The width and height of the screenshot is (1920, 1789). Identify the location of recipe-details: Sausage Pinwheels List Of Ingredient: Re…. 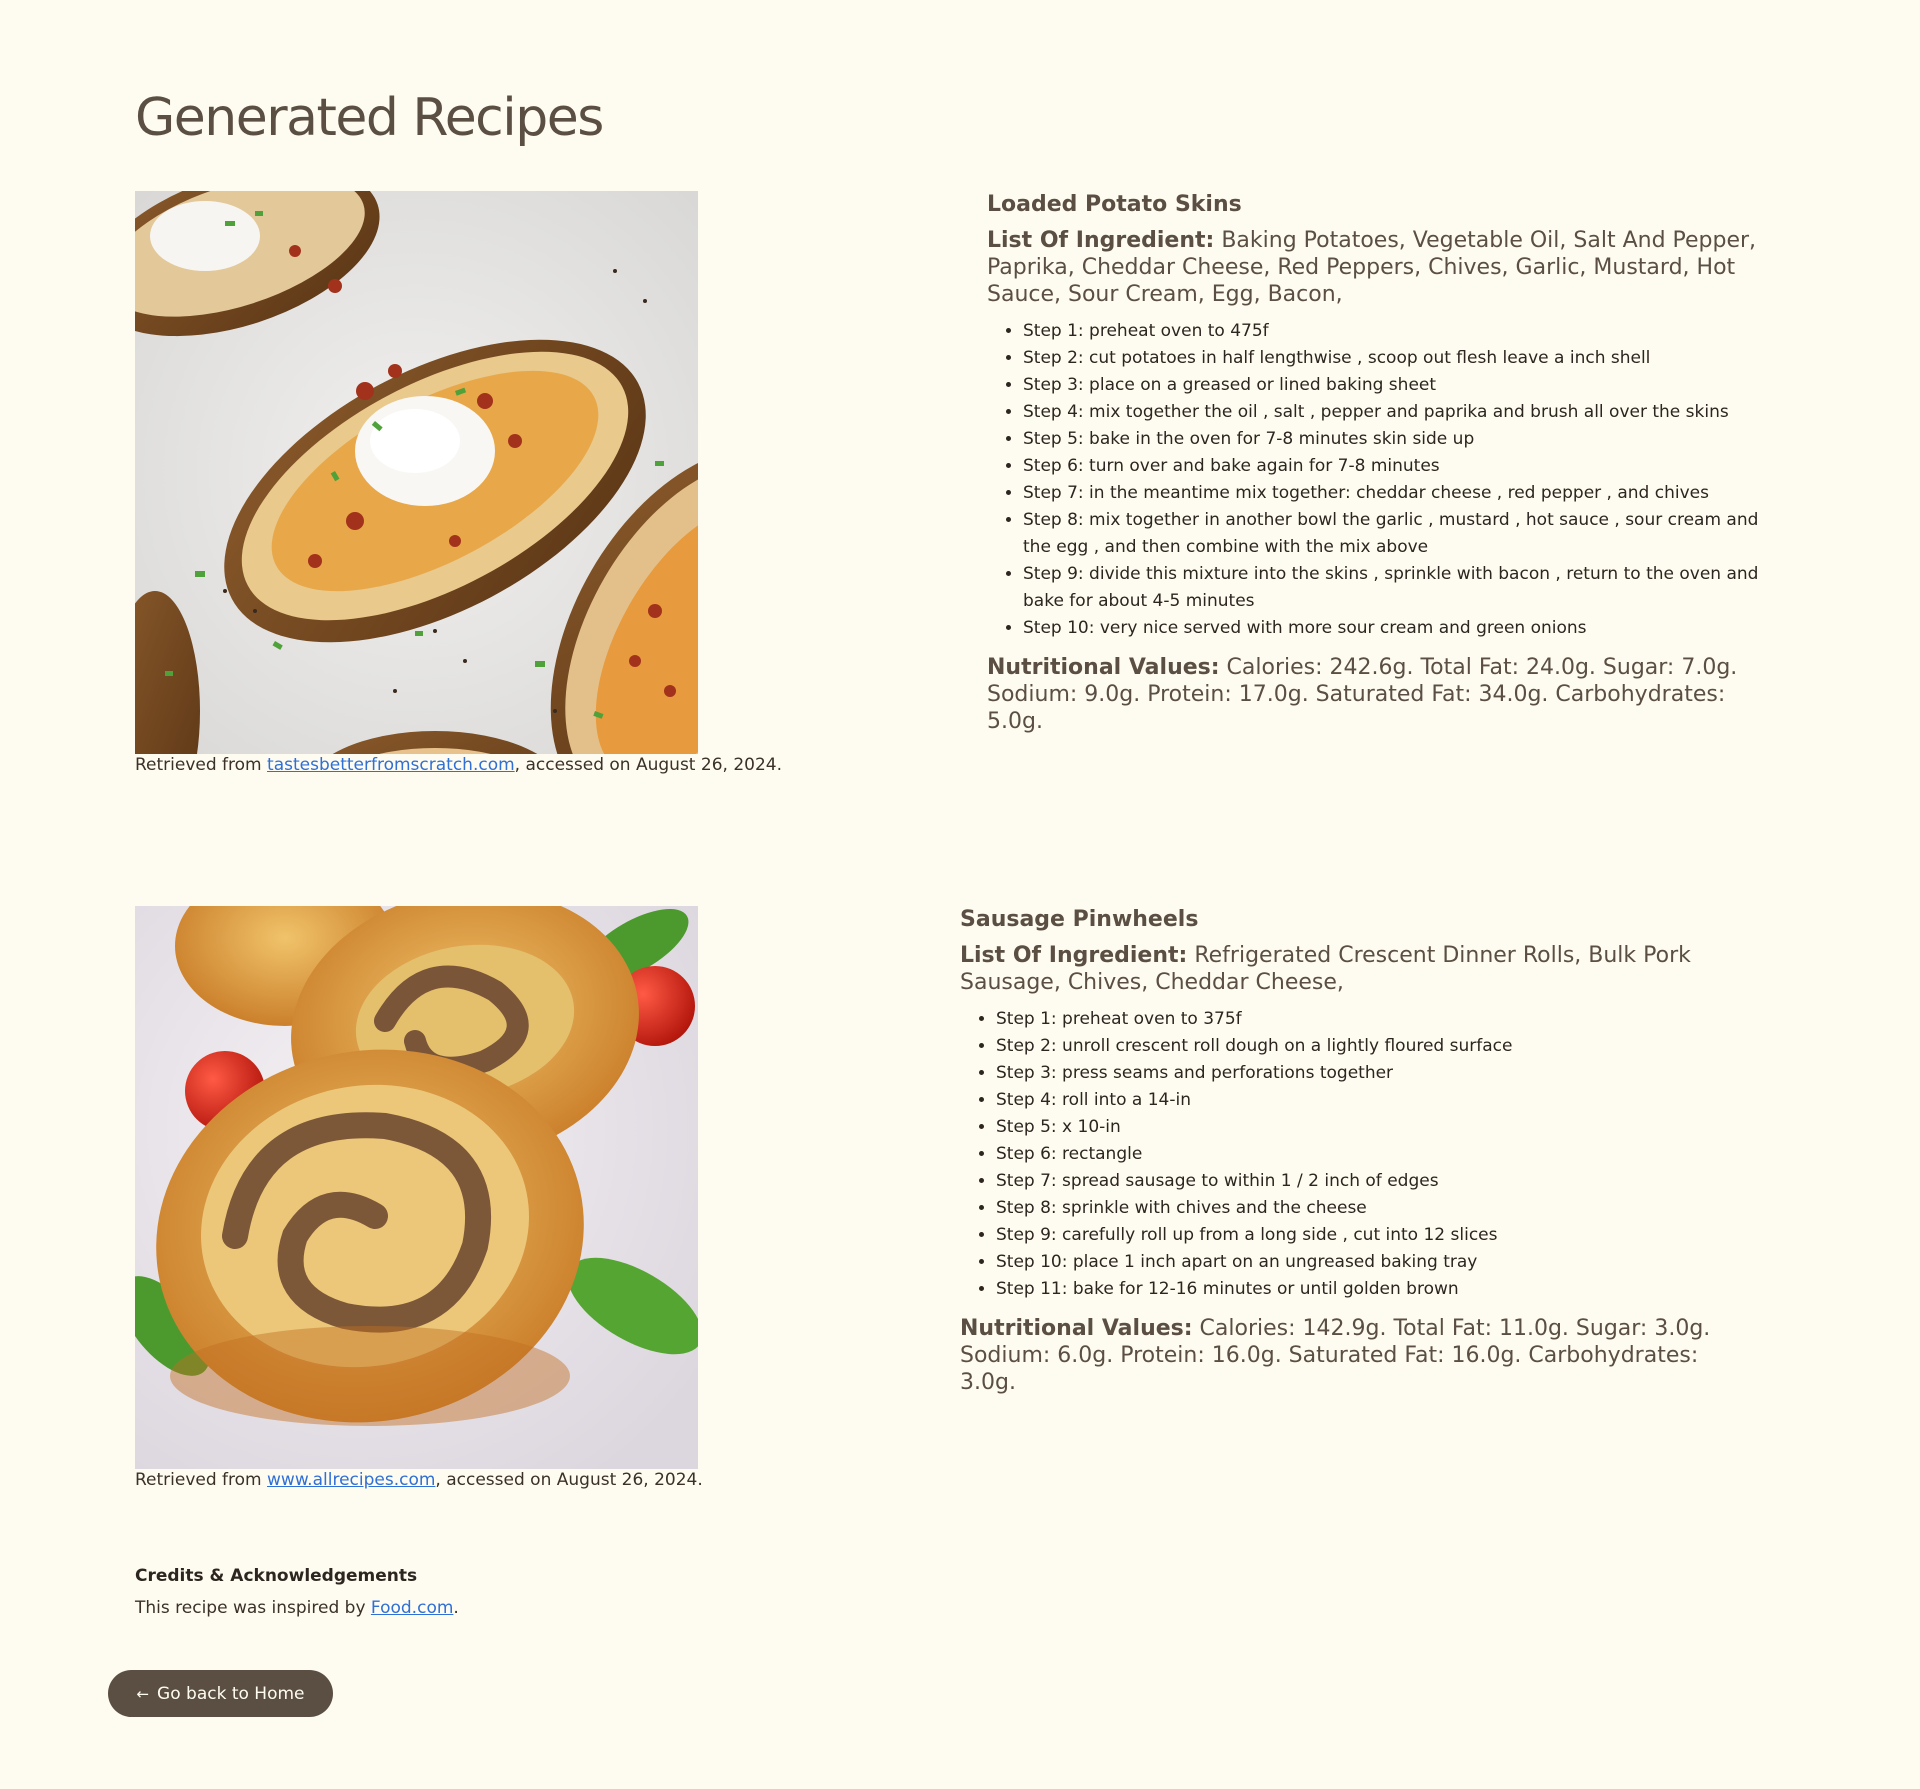
(1355, 1151).